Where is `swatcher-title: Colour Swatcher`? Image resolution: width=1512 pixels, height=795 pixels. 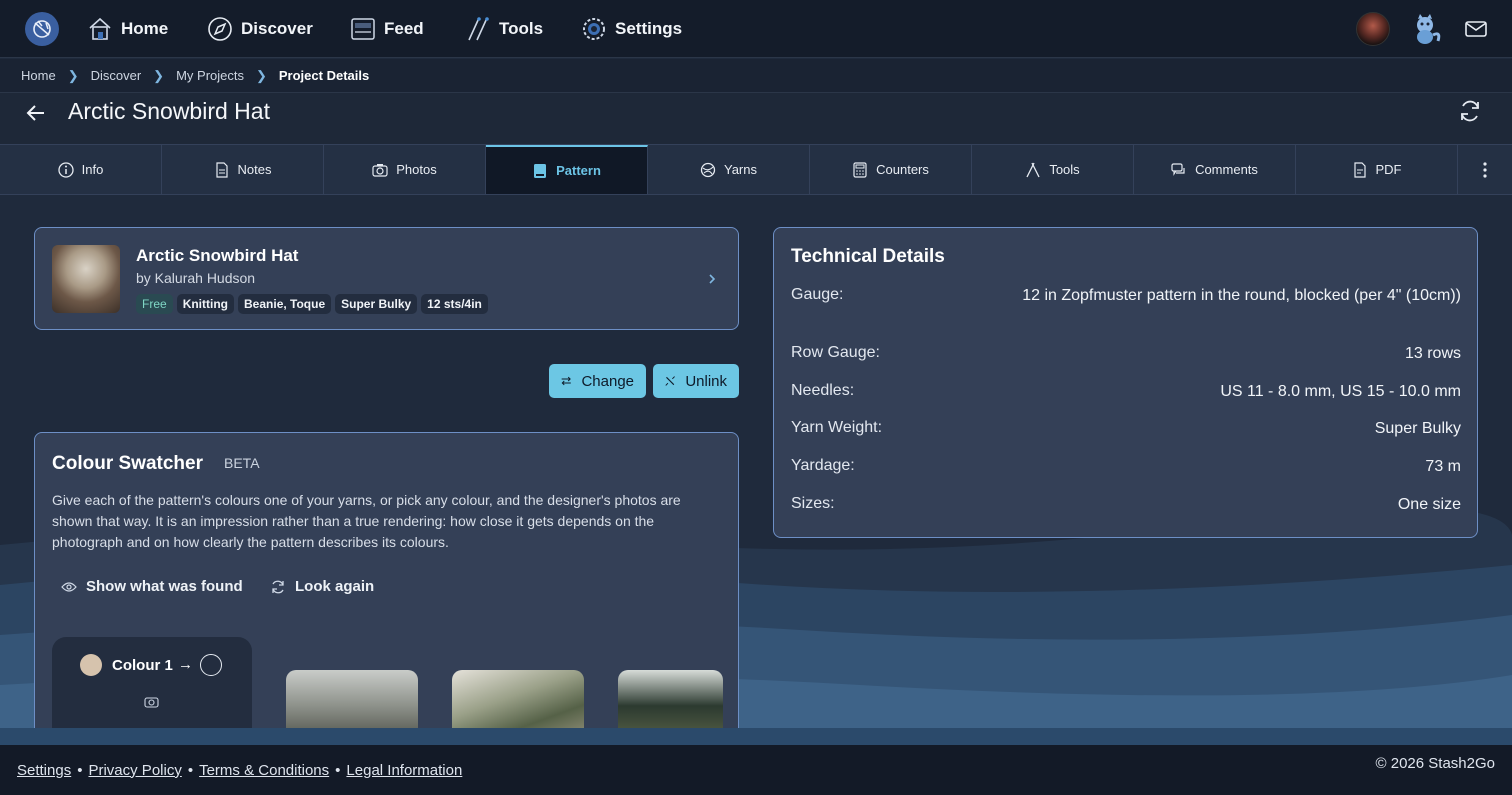
swatcher-title: Colour Swatcher is located at coordinates (127, 463).